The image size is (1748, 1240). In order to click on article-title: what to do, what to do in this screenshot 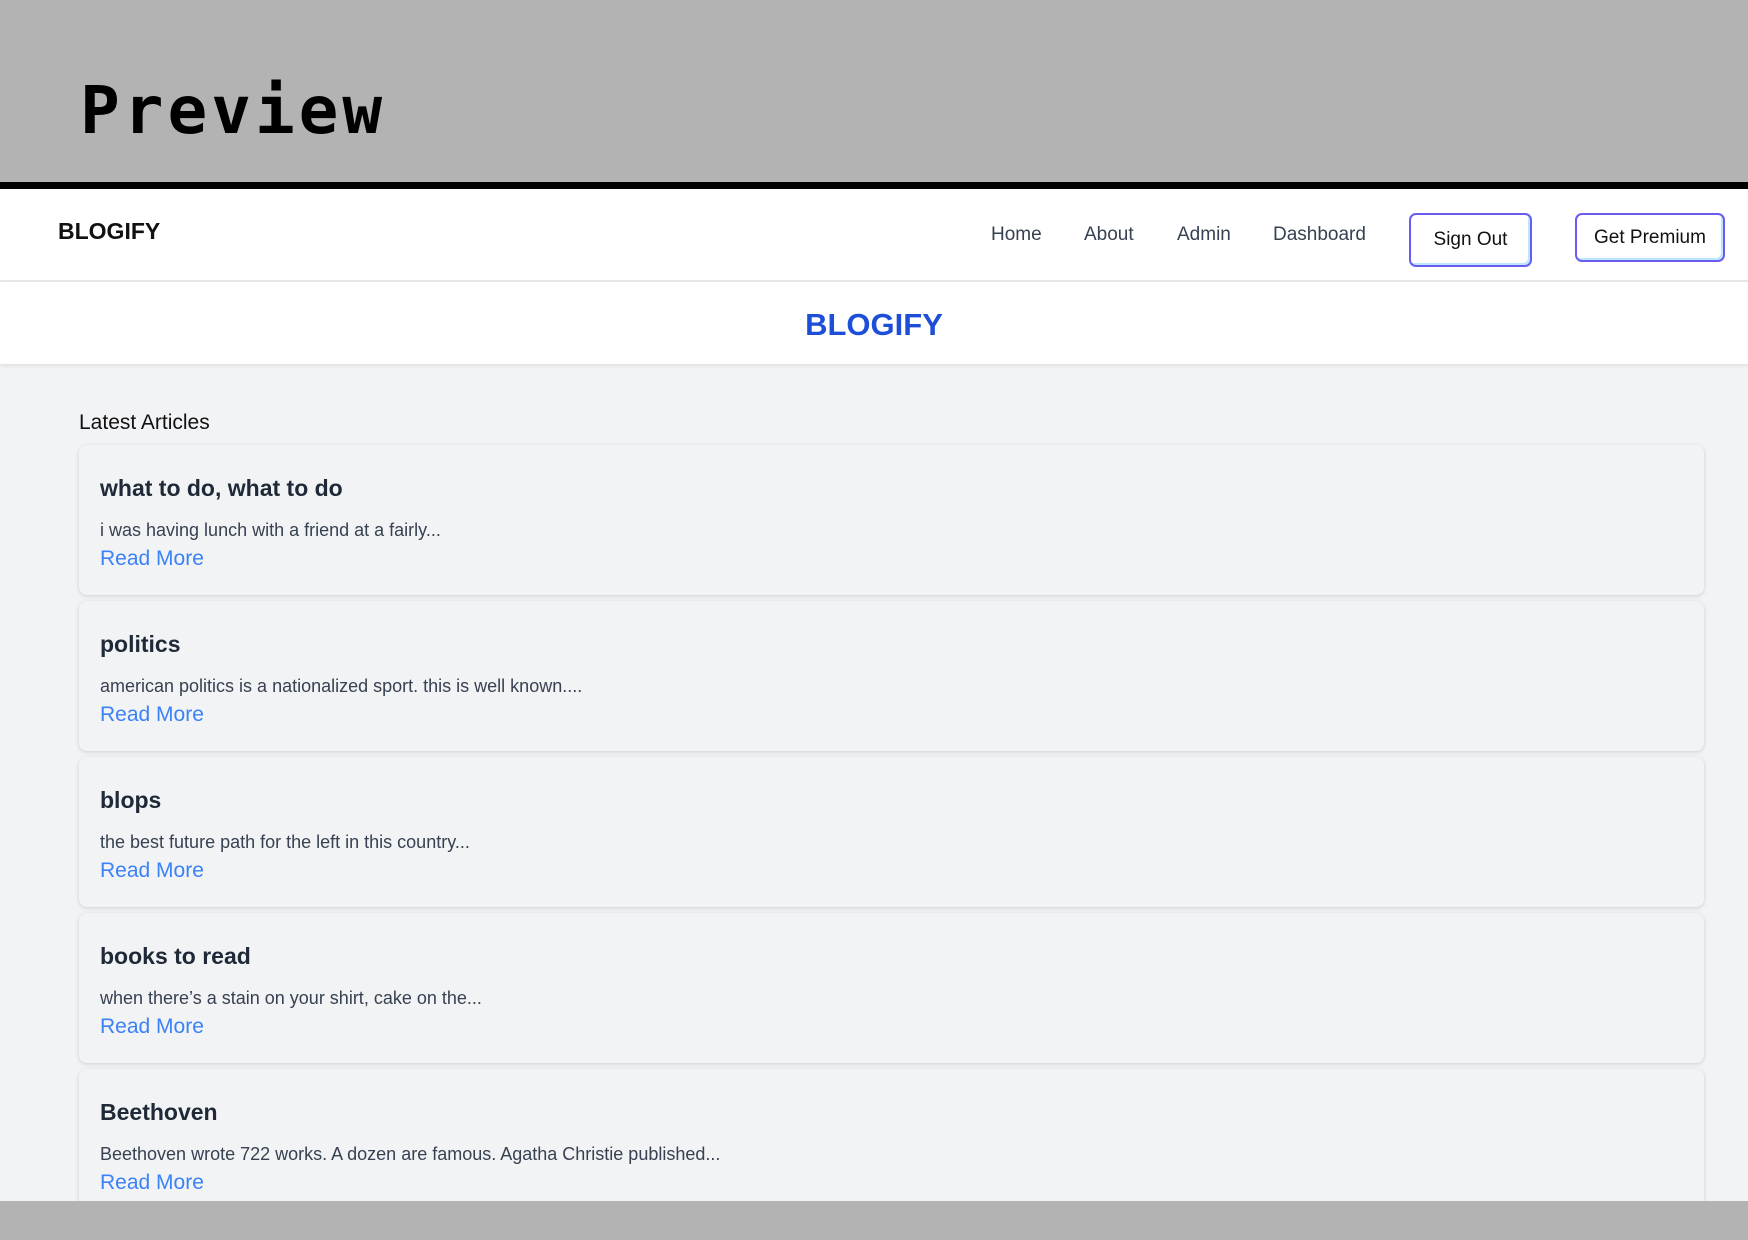, I will do `click(221, 488)`.